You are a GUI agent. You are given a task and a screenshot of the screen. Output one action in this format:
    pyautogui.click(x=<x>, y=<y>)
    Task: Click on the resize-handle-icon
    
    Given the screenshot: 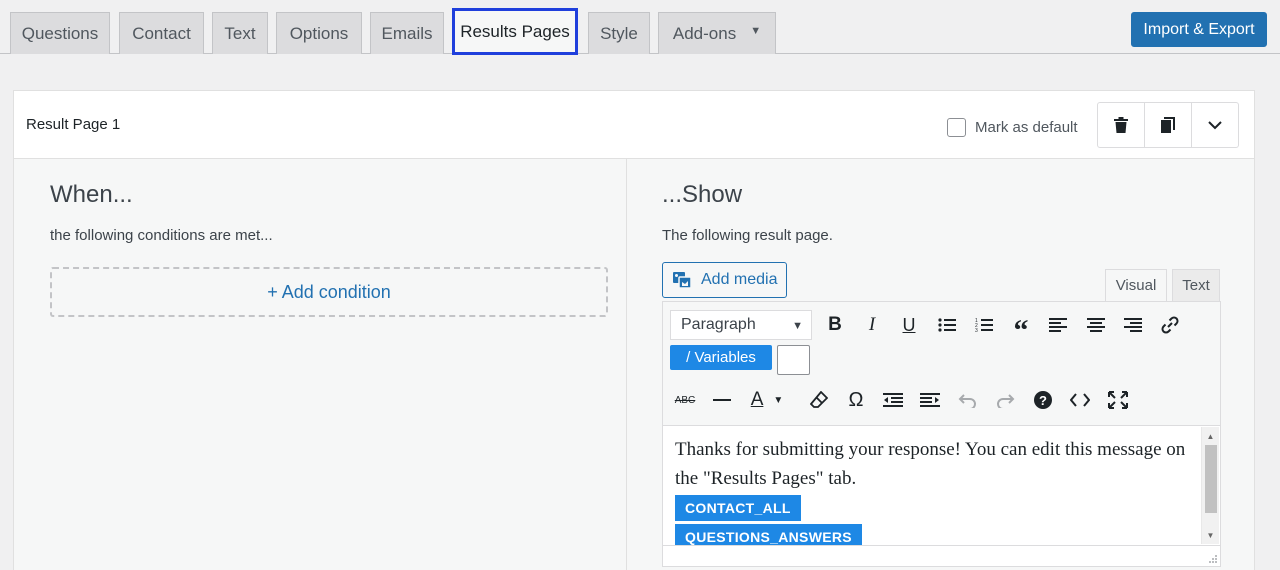 What is the action you would take?
    pyautogui.click(x=1213, y=559)
    